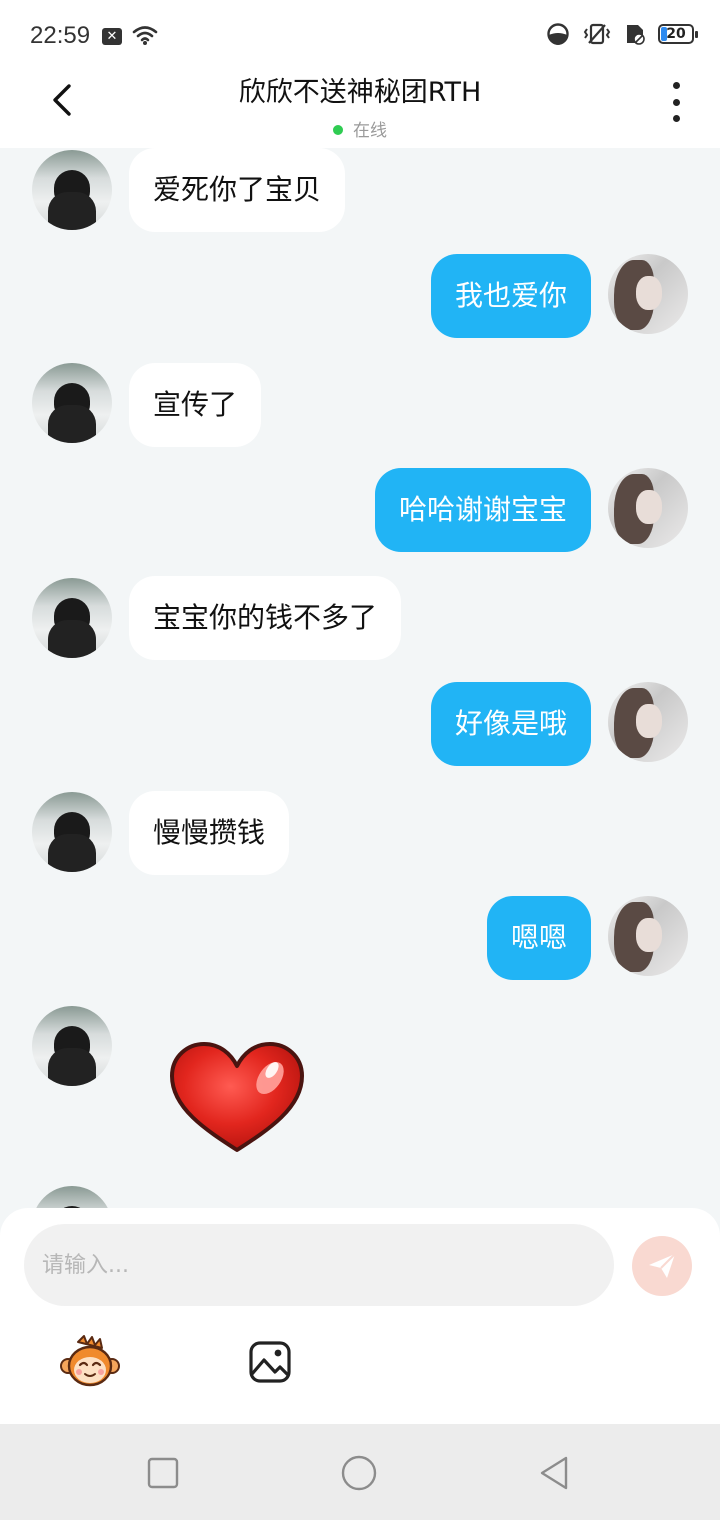 This screenshot has width=720, height=1520. Describe the element at coordinates (237, 1098) in the screenshot. I see `heart-sticker` at that location.